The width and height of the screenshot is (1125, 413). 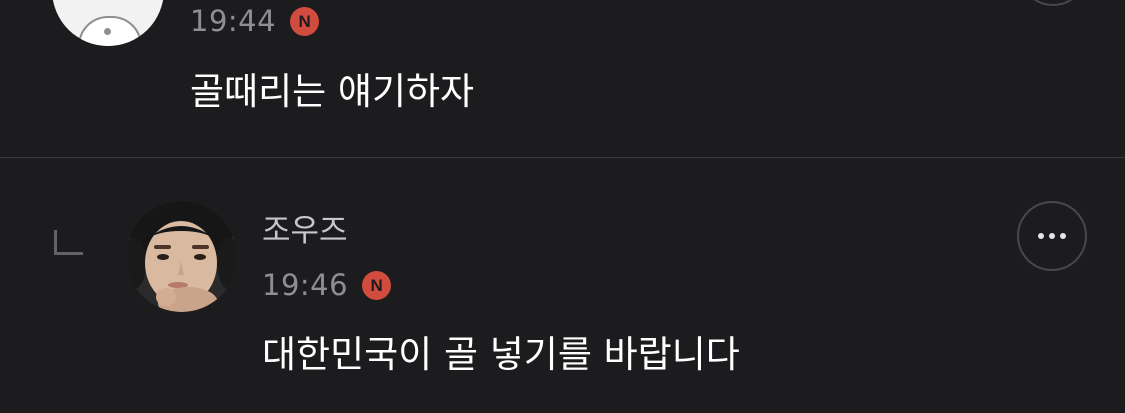 I want to click on avatar-photo-icon, so click(x=181, y=256).